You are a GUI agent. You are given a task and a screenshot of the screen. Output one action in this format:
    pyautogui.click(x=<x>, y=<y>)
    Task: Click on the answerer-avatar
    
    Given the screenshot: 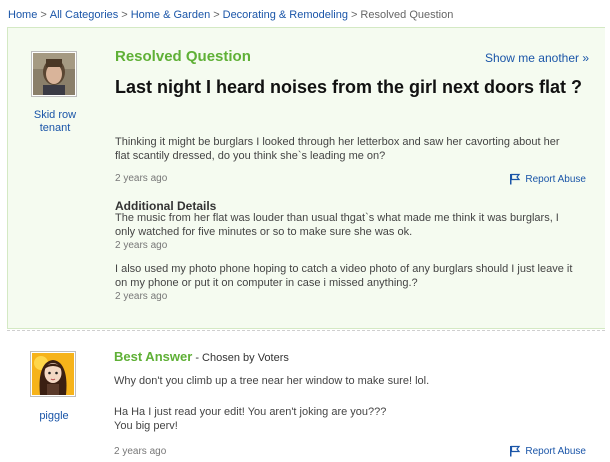 What is the action you would take?
    pyautogui.click(x=53, y=374)
    